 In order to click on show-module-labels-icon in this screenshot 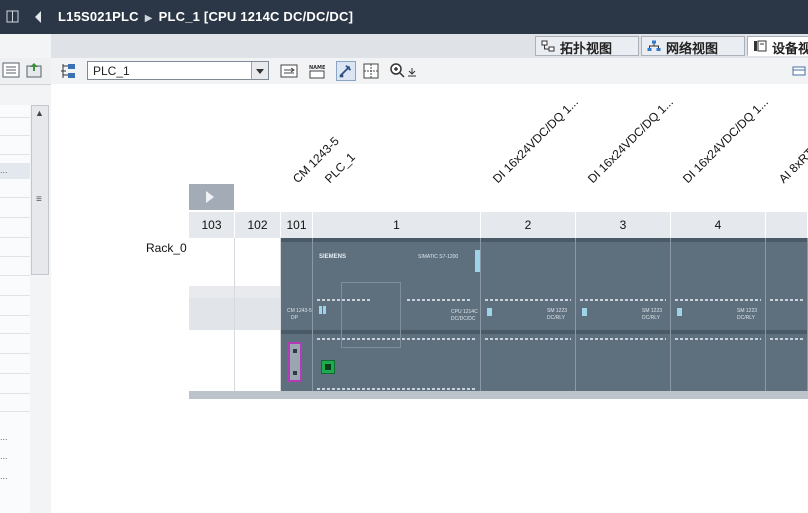, I will do `click(346, 71)`.